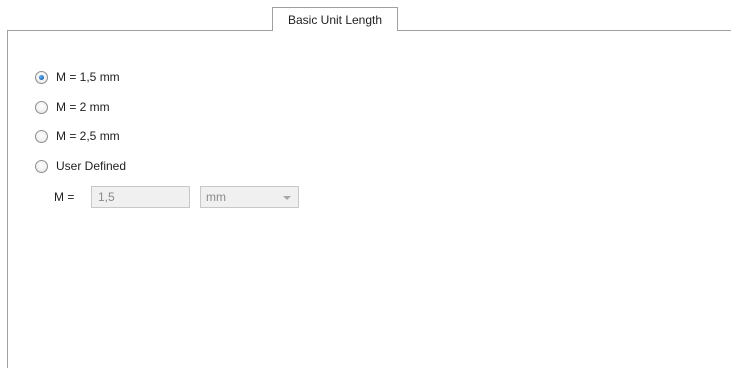 The image size is (731, 368). I want to click on radio-label: M = 2,5 mm, so click(88, 136).